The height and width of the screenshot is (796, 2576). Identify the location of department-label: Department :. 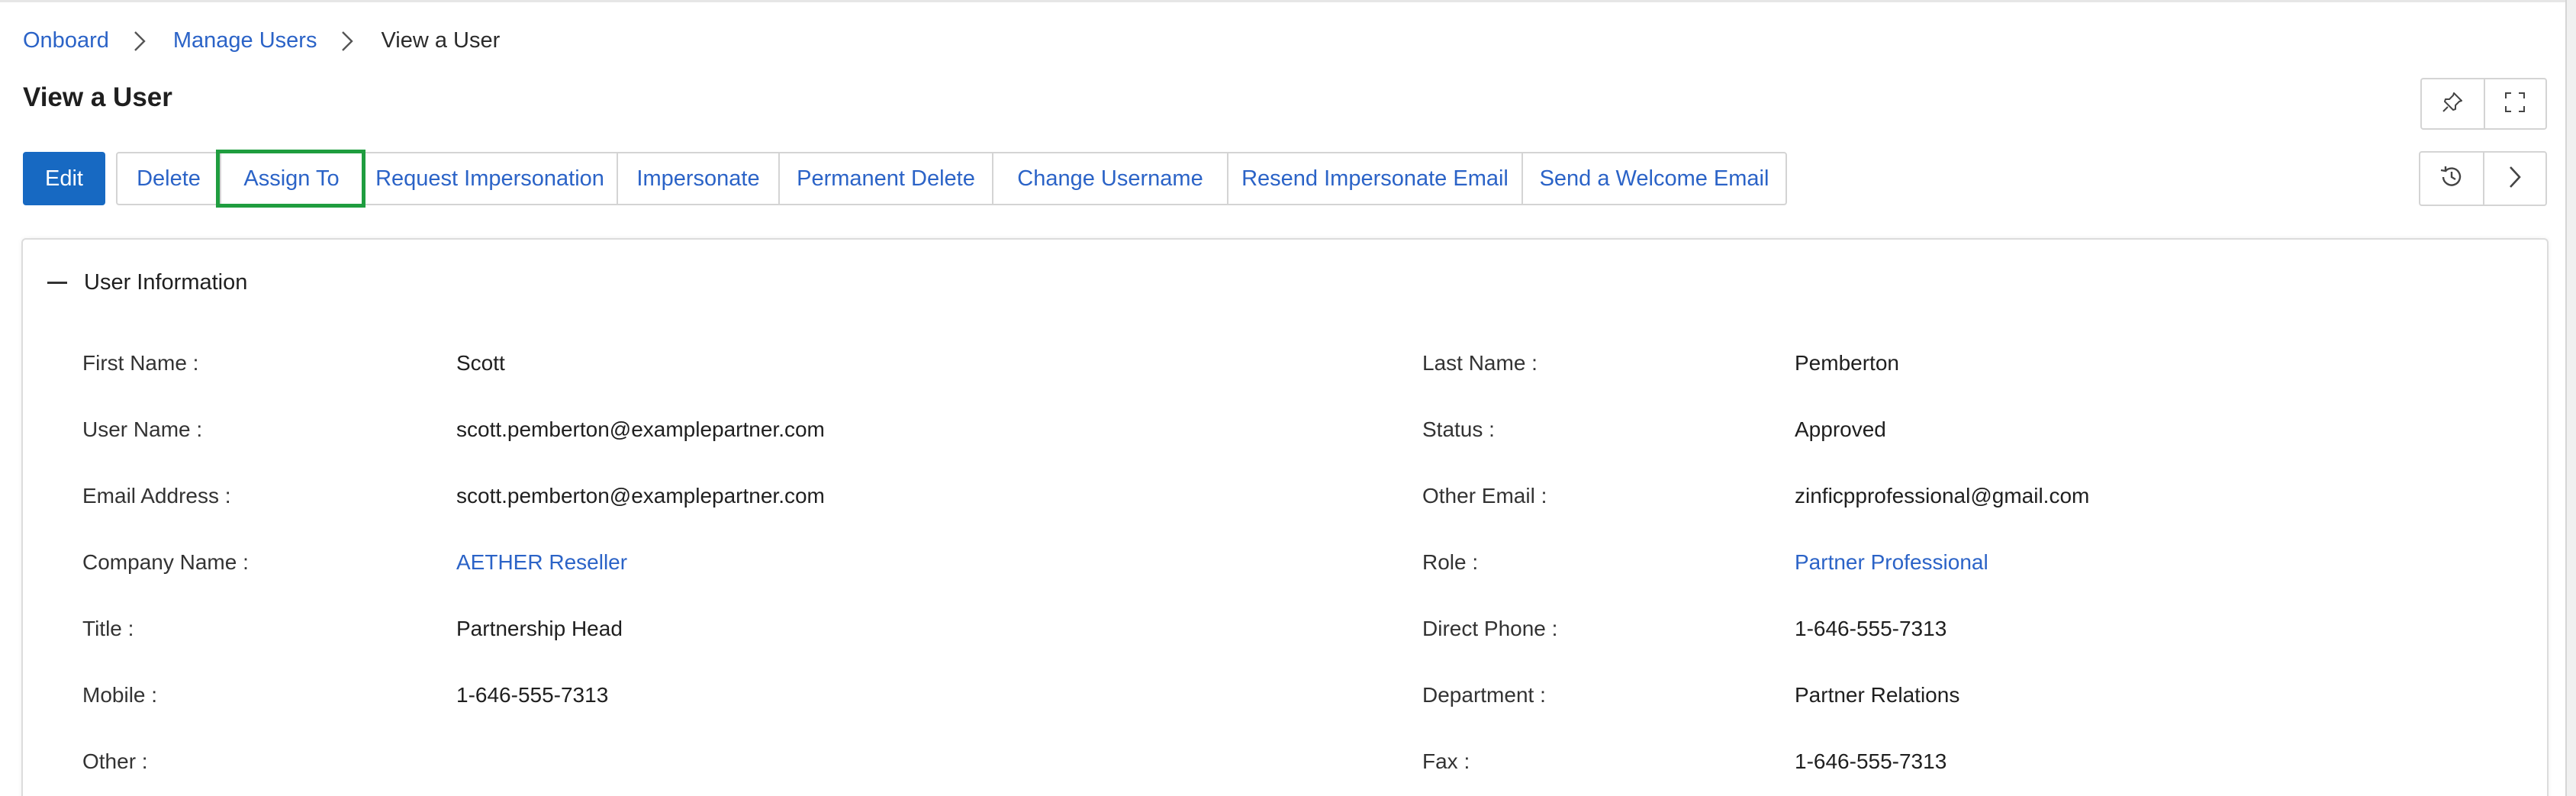
(1484, 695).